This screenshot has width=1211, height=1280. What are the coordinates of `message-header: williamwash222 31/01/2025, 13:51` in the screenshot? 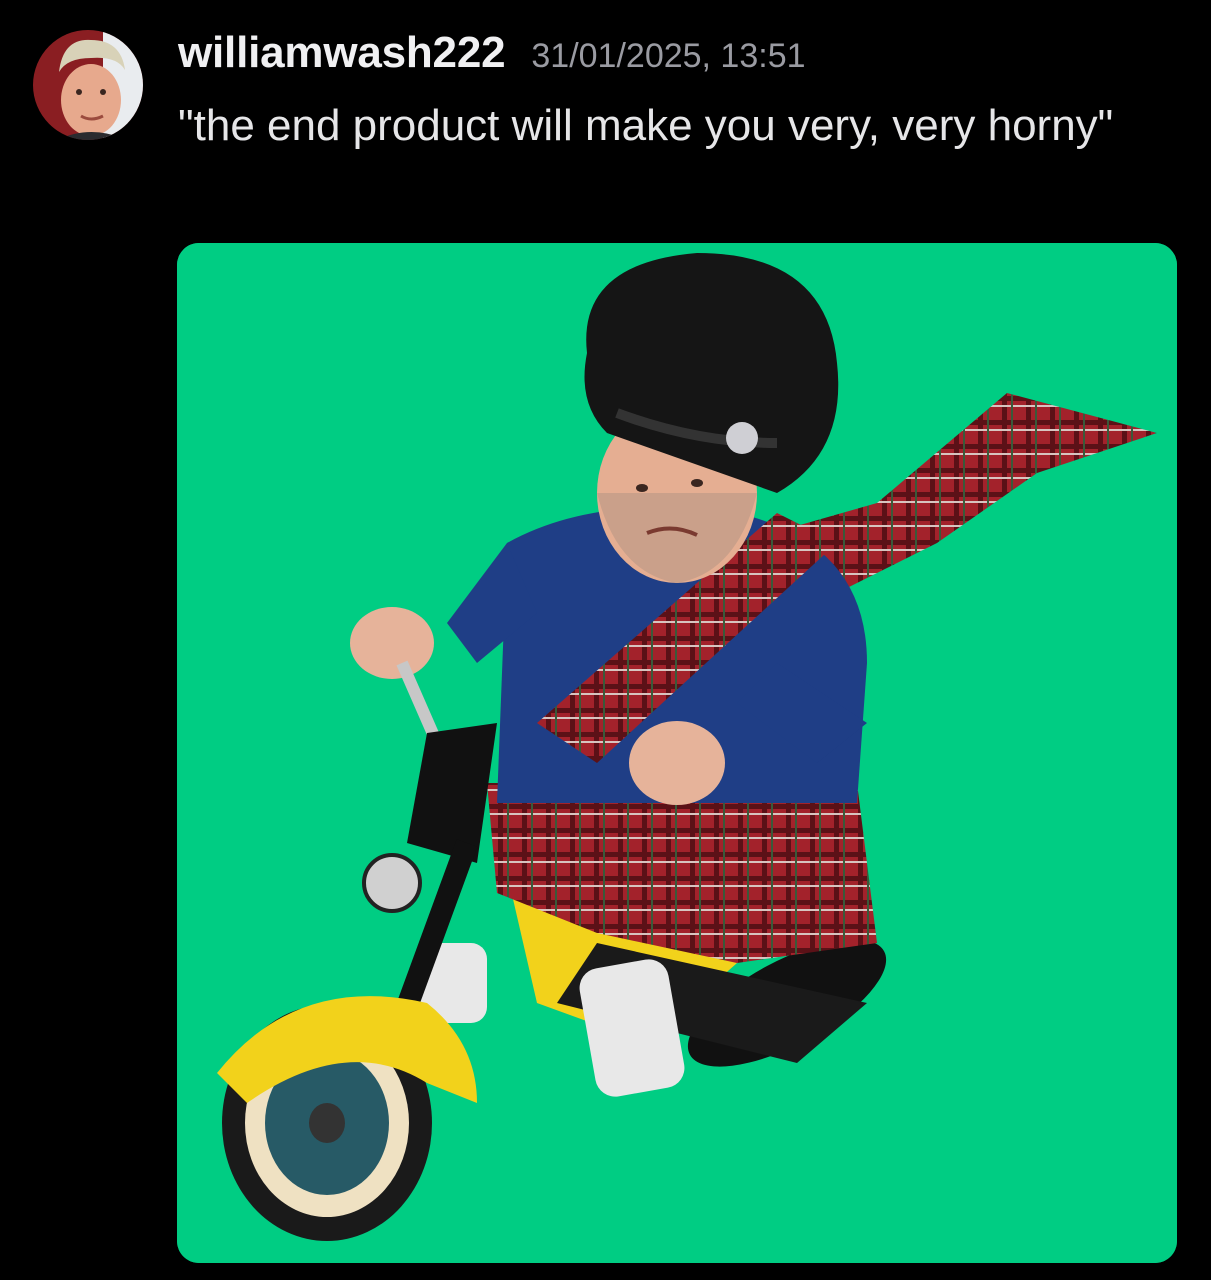 It's located at (492, 56).